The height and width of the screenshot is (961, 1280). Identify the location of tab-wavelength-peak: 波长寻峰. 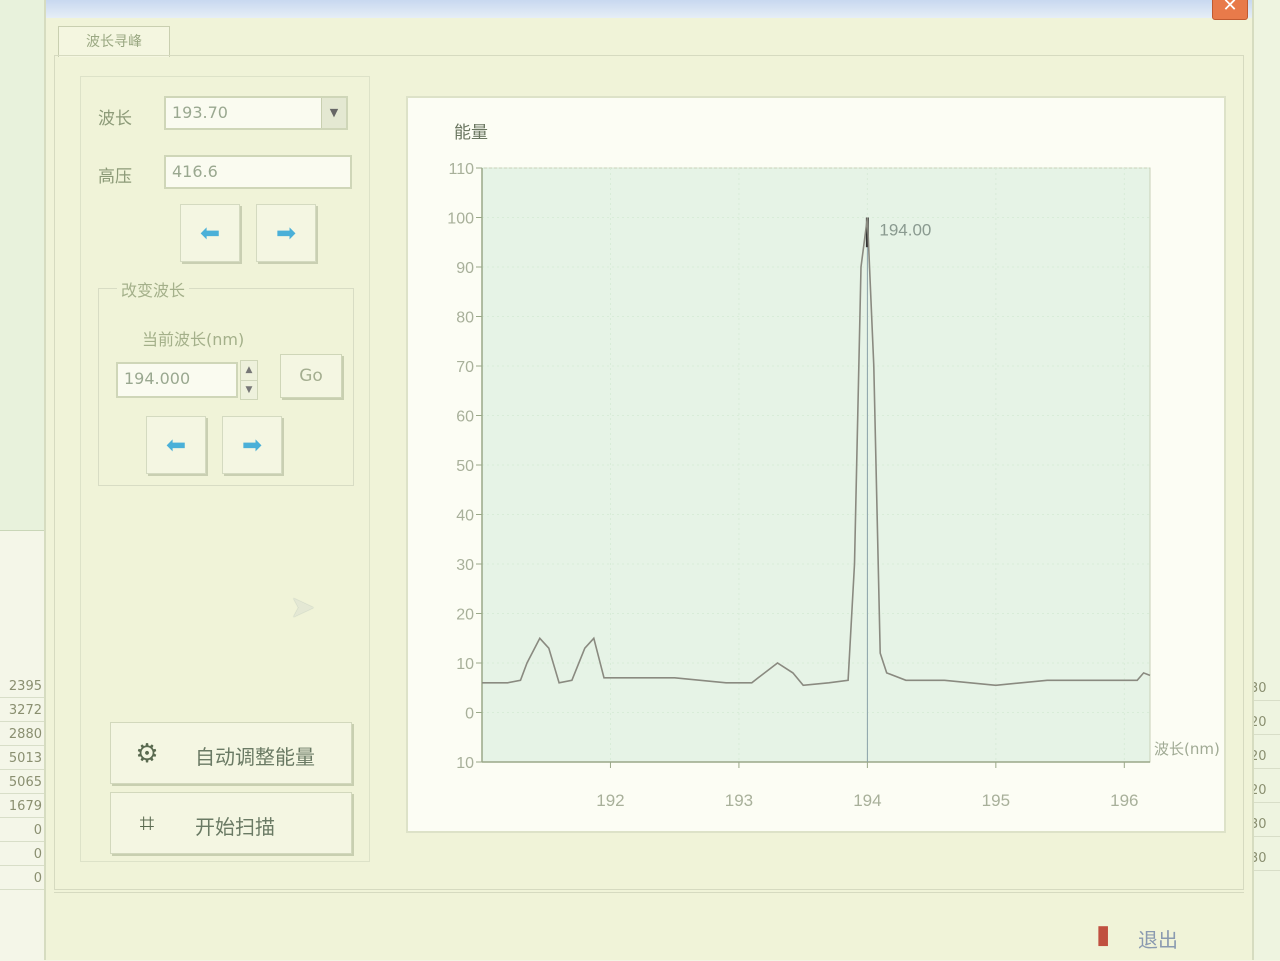
(114, 41).